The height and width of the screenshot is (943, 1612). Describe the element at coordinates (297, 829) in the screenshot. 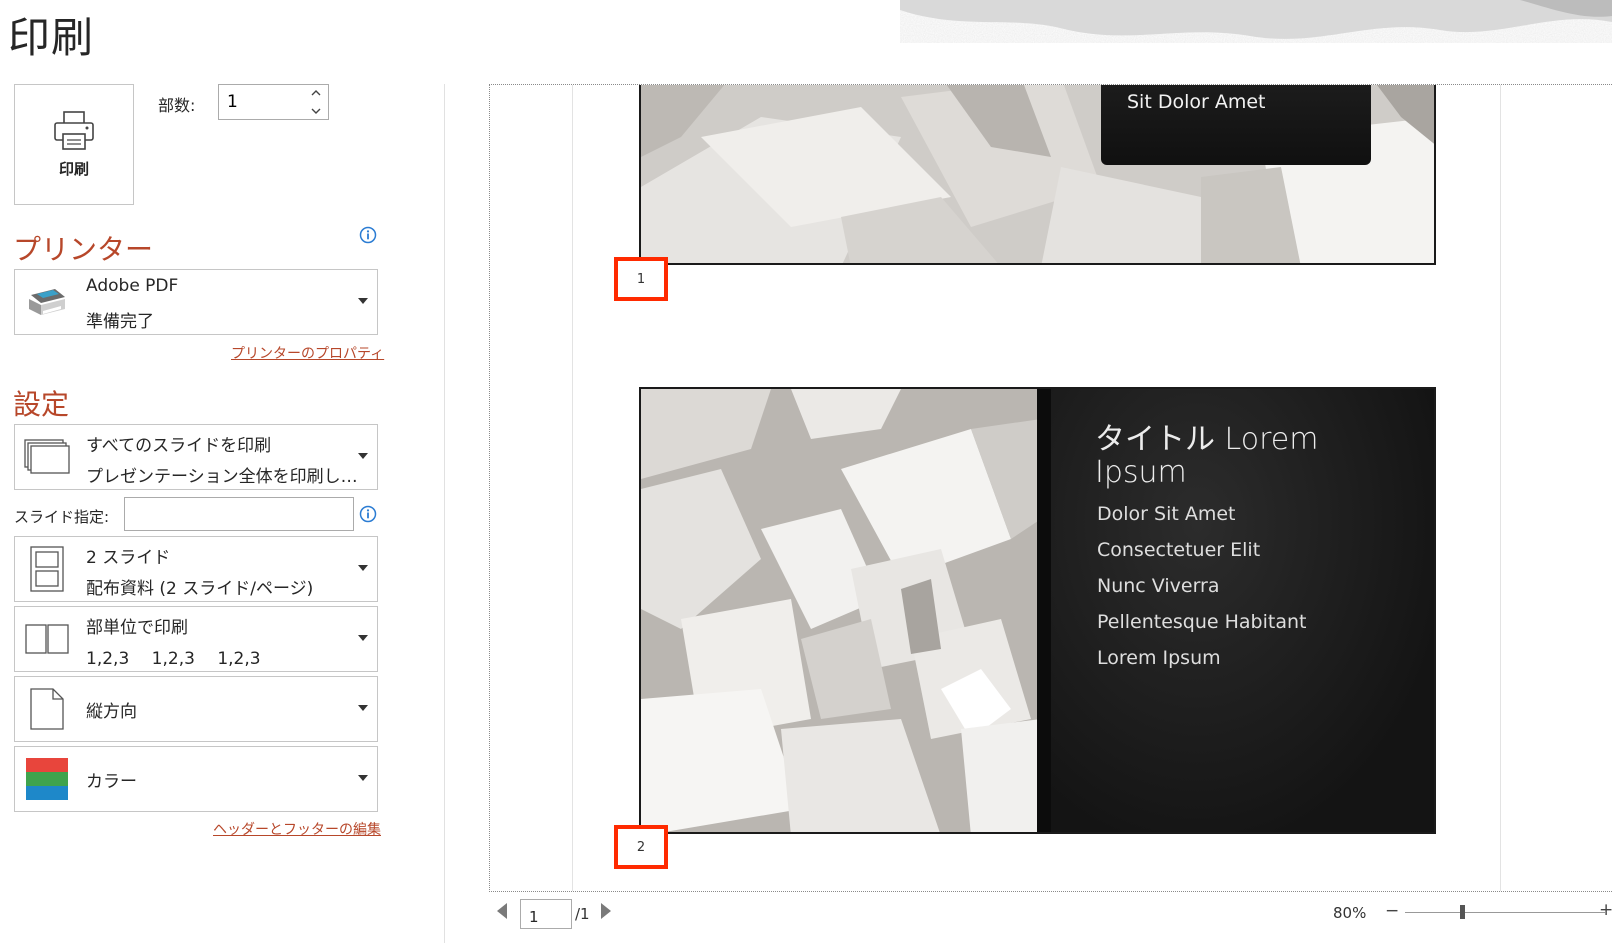

I see `header-footer-link: ヘッダーとフッターの編集` at that location.